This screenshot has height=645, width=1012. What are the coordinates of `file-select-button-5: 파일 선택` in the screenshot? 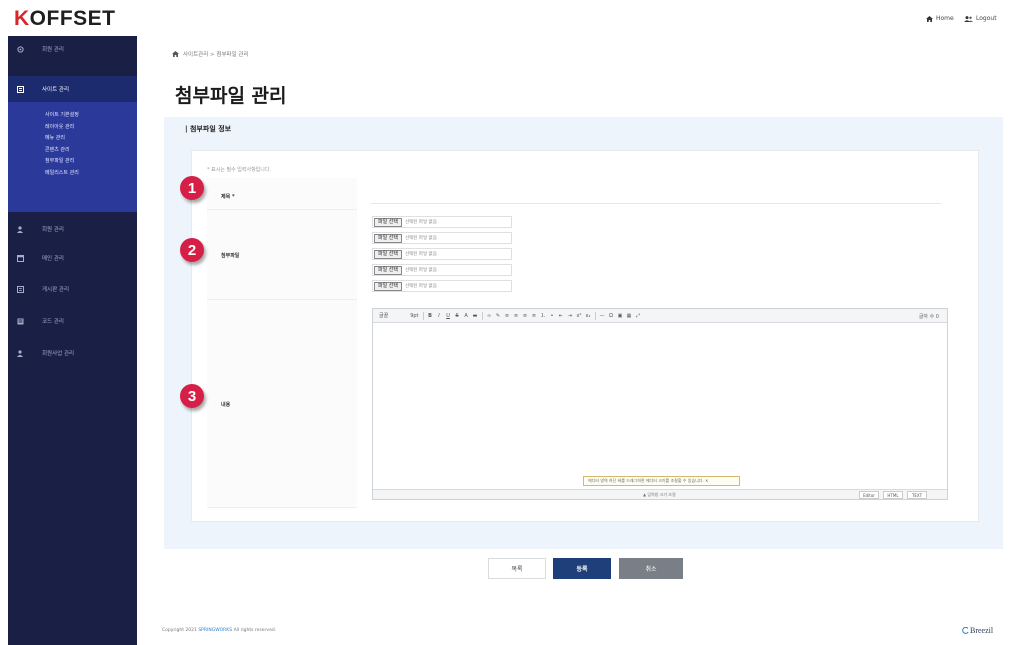 It's located at (388, 286).